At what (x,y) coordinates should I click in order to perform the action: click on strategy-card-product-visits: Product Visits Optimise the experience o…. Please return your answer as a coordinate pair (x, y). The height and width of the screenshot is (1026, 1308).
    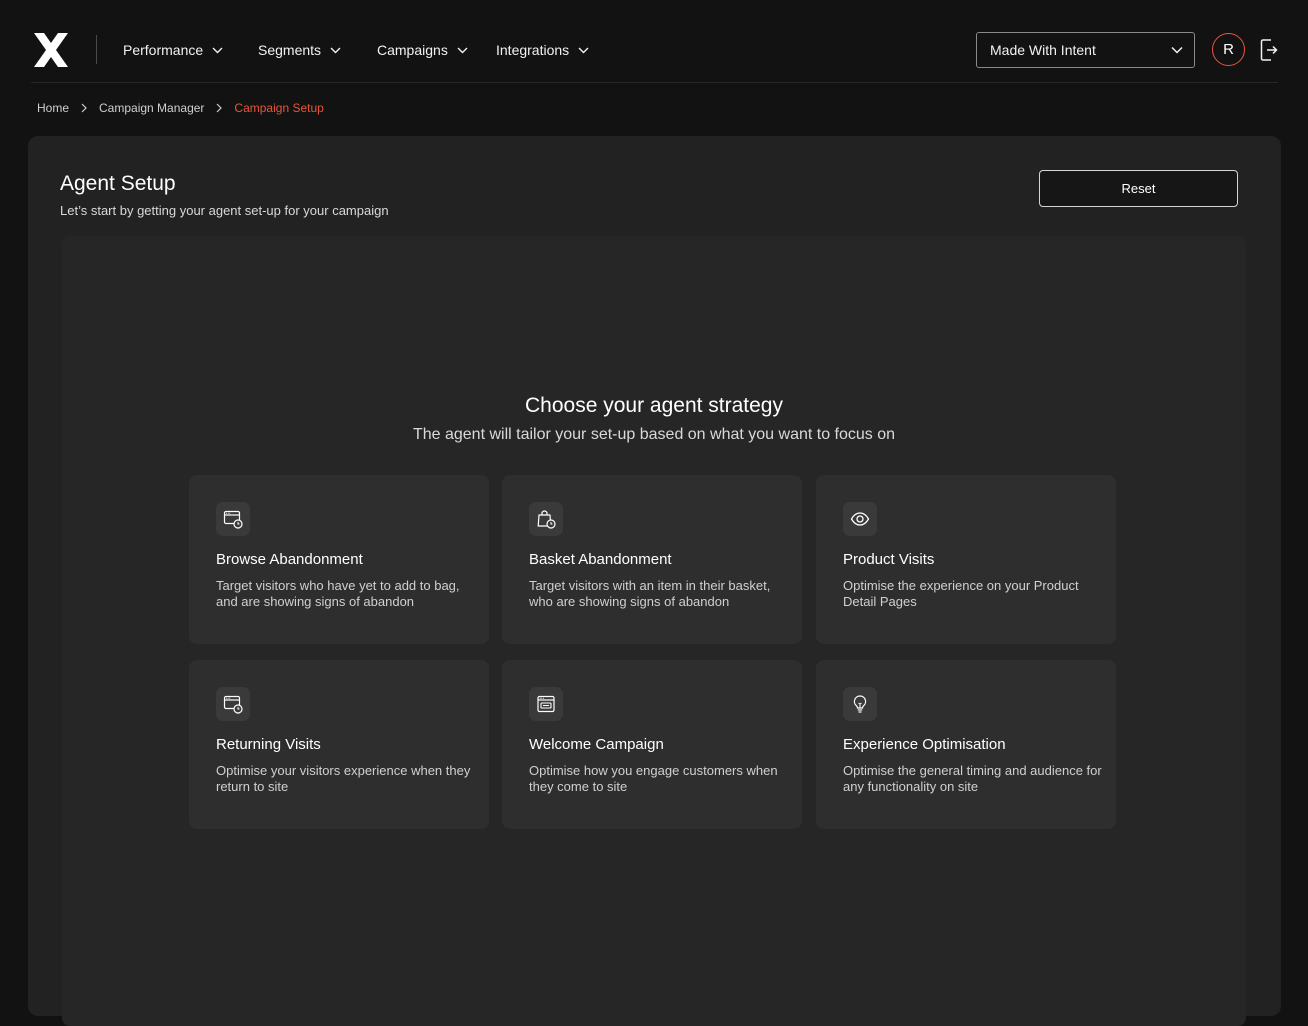
    Looking at the image, I should click on (966, 559).